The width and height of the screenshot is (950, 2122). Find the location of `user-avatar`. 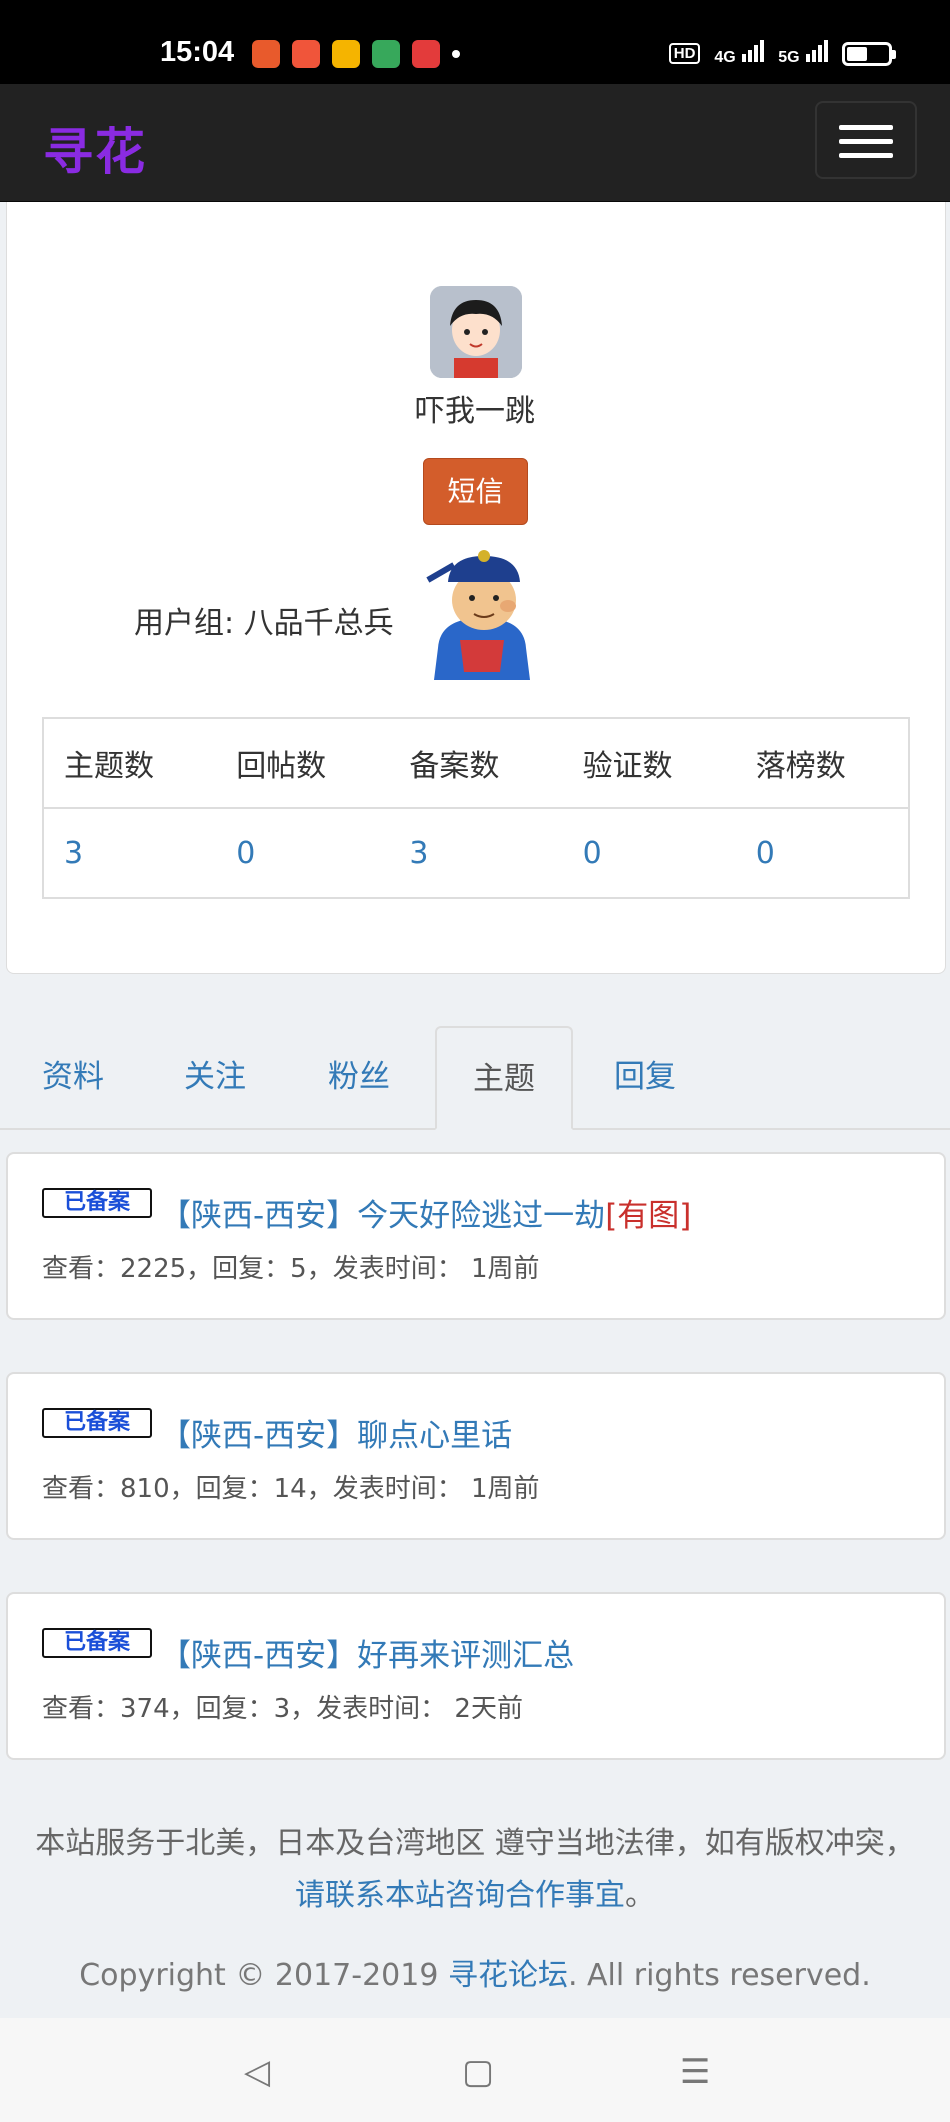

user-avatar is located at coordinates (476, 332).